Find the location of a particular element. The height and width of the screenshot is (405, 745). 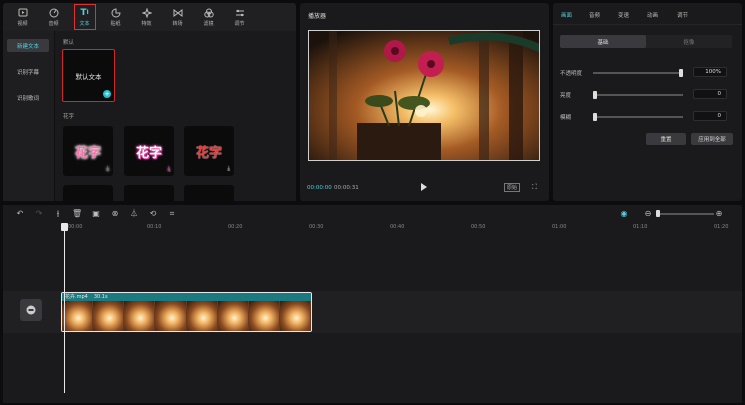

tool-video: 视频 is located at coordinates (22, 17).